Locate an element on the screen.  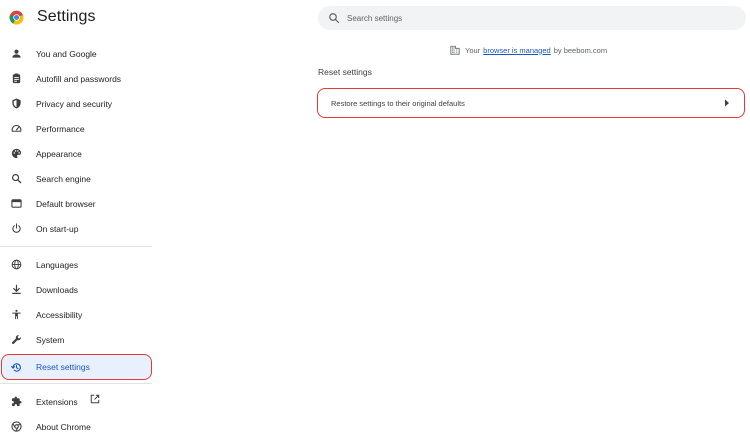
managed-link: browser is managed is located at coordinates (517, 50).